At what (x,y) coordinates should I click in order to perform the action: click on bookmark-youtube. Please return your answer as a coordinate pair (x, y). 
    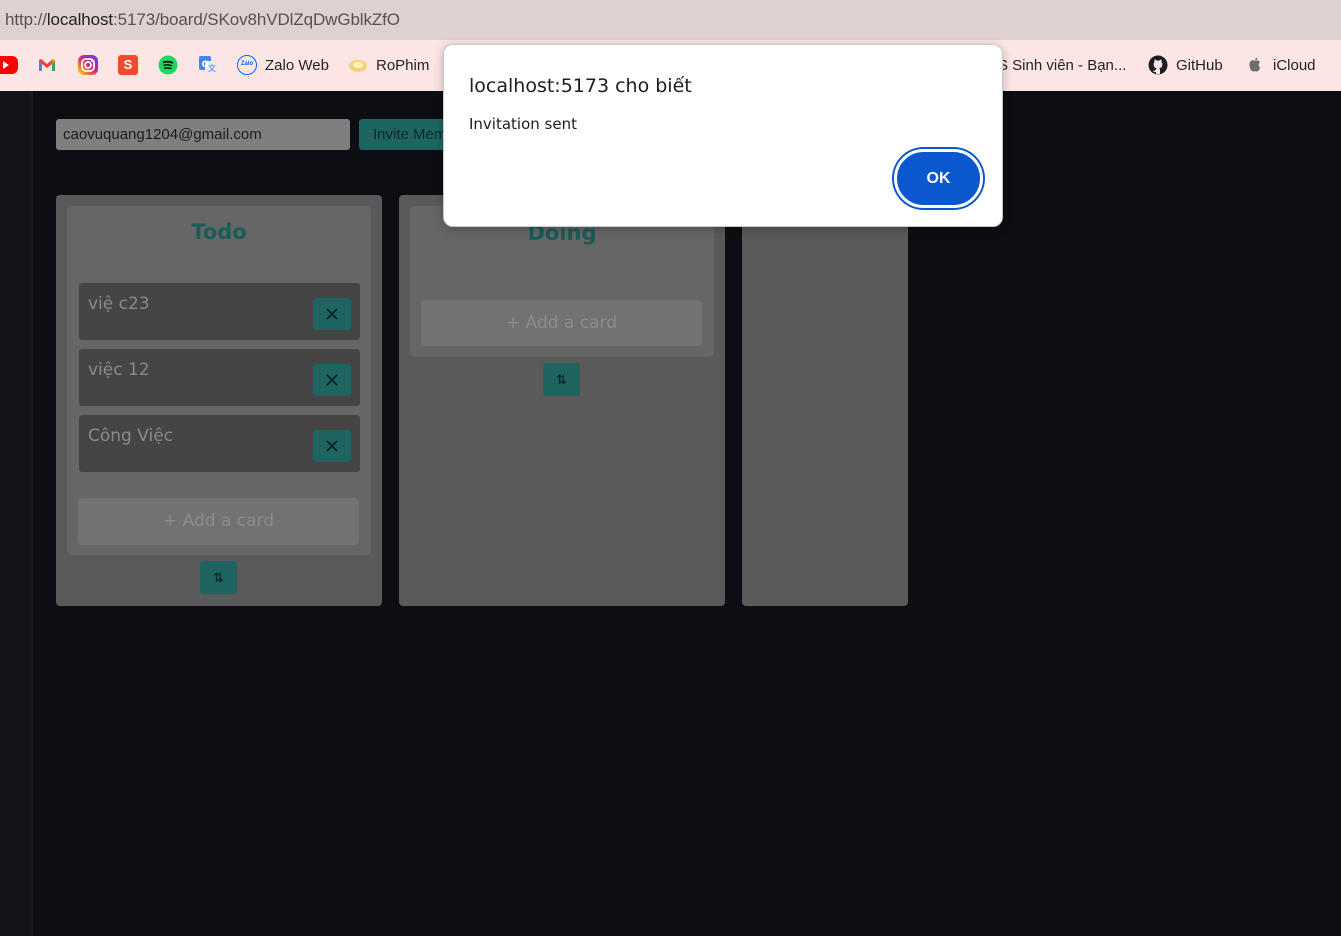
    Looking at the image, I should click on (9, 65).